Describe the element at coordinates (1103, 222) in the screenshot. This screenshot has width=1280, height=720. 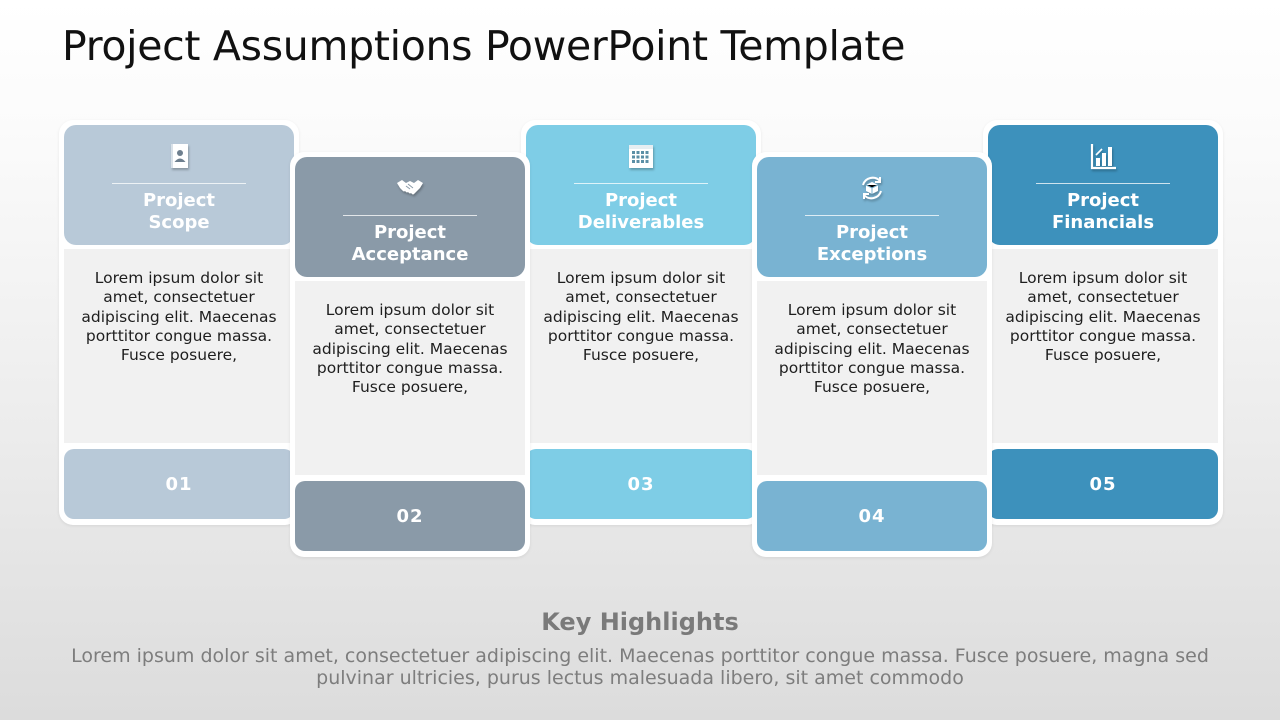
I see `card-title-line2: Financials` at that location.